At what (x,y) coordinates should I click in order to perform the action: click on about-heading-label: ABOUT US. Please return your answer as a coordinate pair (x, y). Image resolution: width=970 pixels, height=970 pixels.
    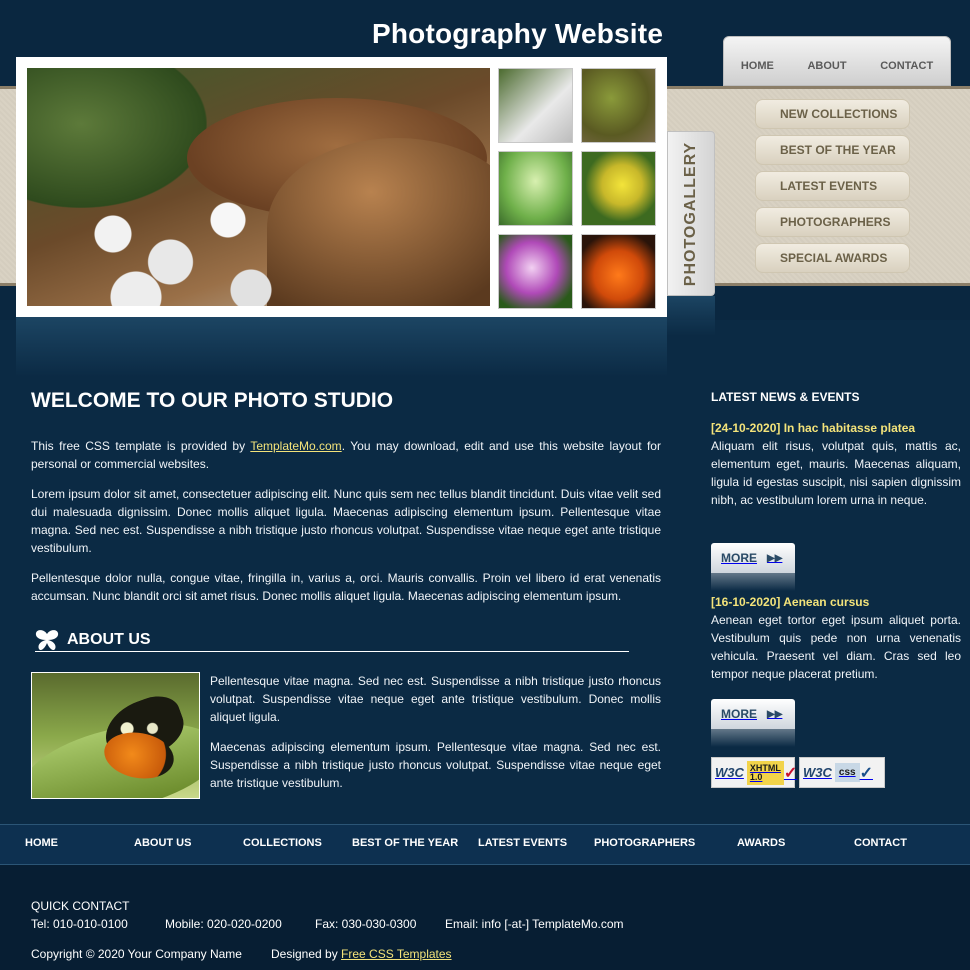
    Looking at the image, I should click on (109, 639).